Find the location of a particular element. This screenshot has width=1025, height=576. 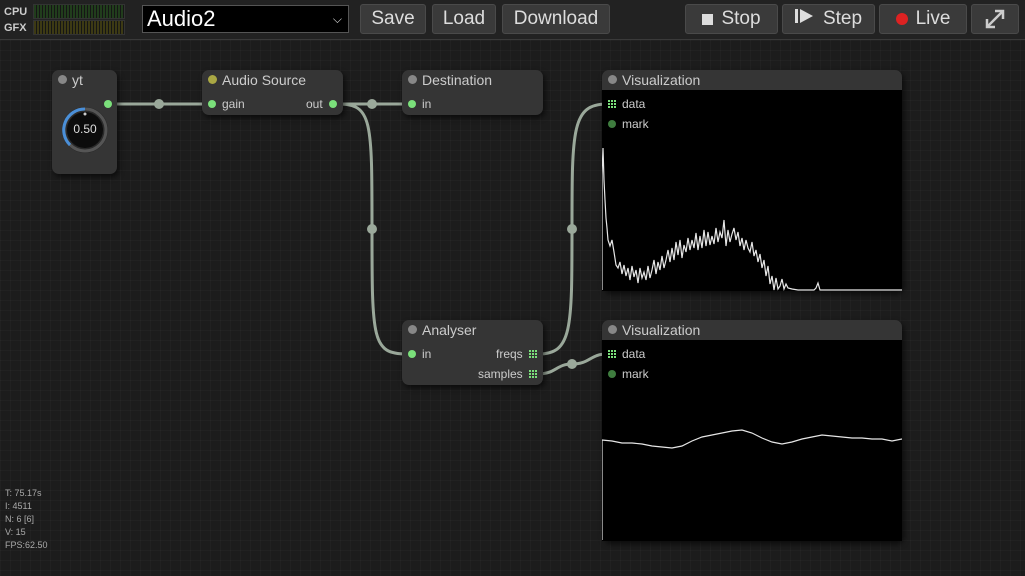

node-analyser: Analyser in freqs samples is located at coordinates (472, 352).